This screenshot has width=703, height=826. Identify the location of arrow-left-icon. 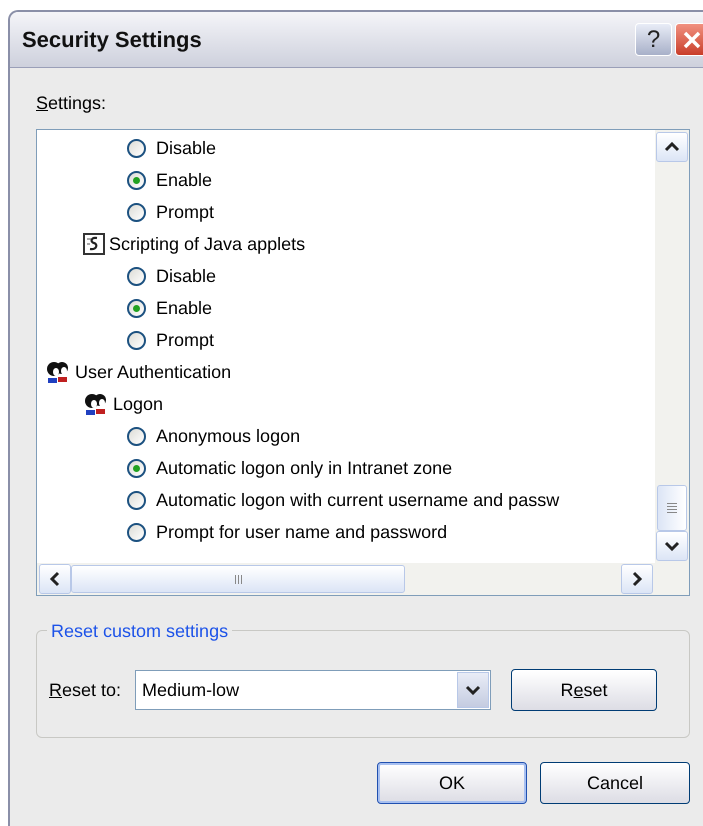
(55, 579).